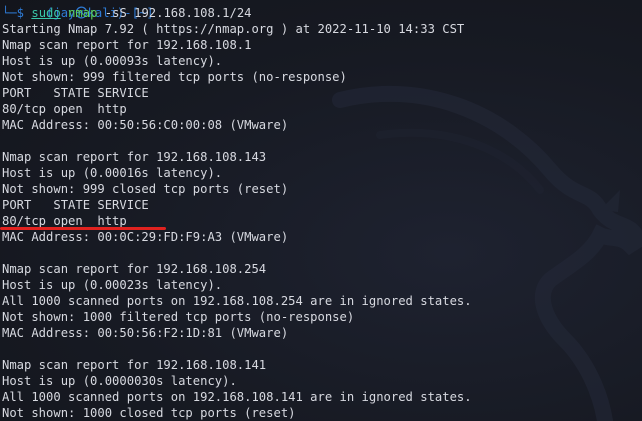 This screenshot has height=421, width=642. What do you see at coordinates (134, 365) in the screenshot?
I see `output-line: Nmap scan report for 192.168.108.141` at bounding box center [134, 365].